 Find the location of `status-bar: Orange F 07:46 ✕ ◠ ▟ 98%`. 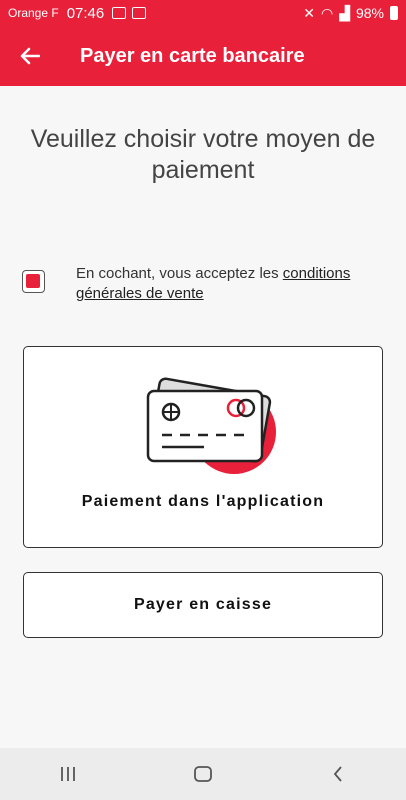

status-bar: Orange F 07:46 ✕ ◠ ▟ 98% is located at coordinates (203, 13).